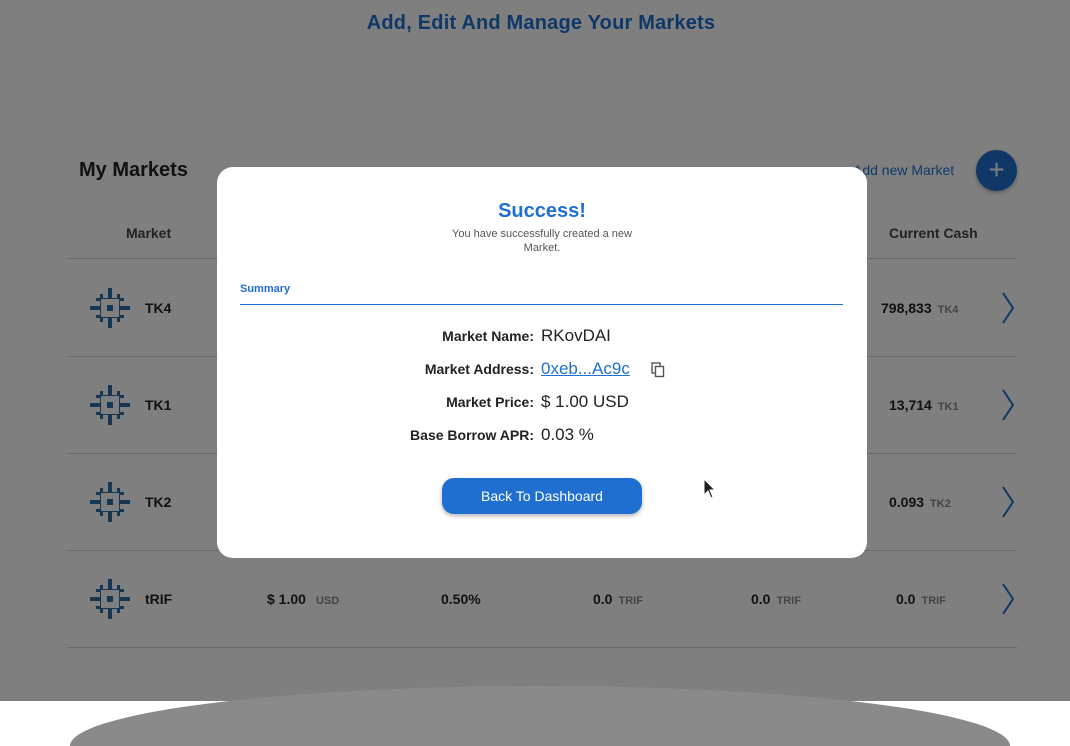  I want to click on market-address-link: 0xeb...Ac9c, so click(585, 369).